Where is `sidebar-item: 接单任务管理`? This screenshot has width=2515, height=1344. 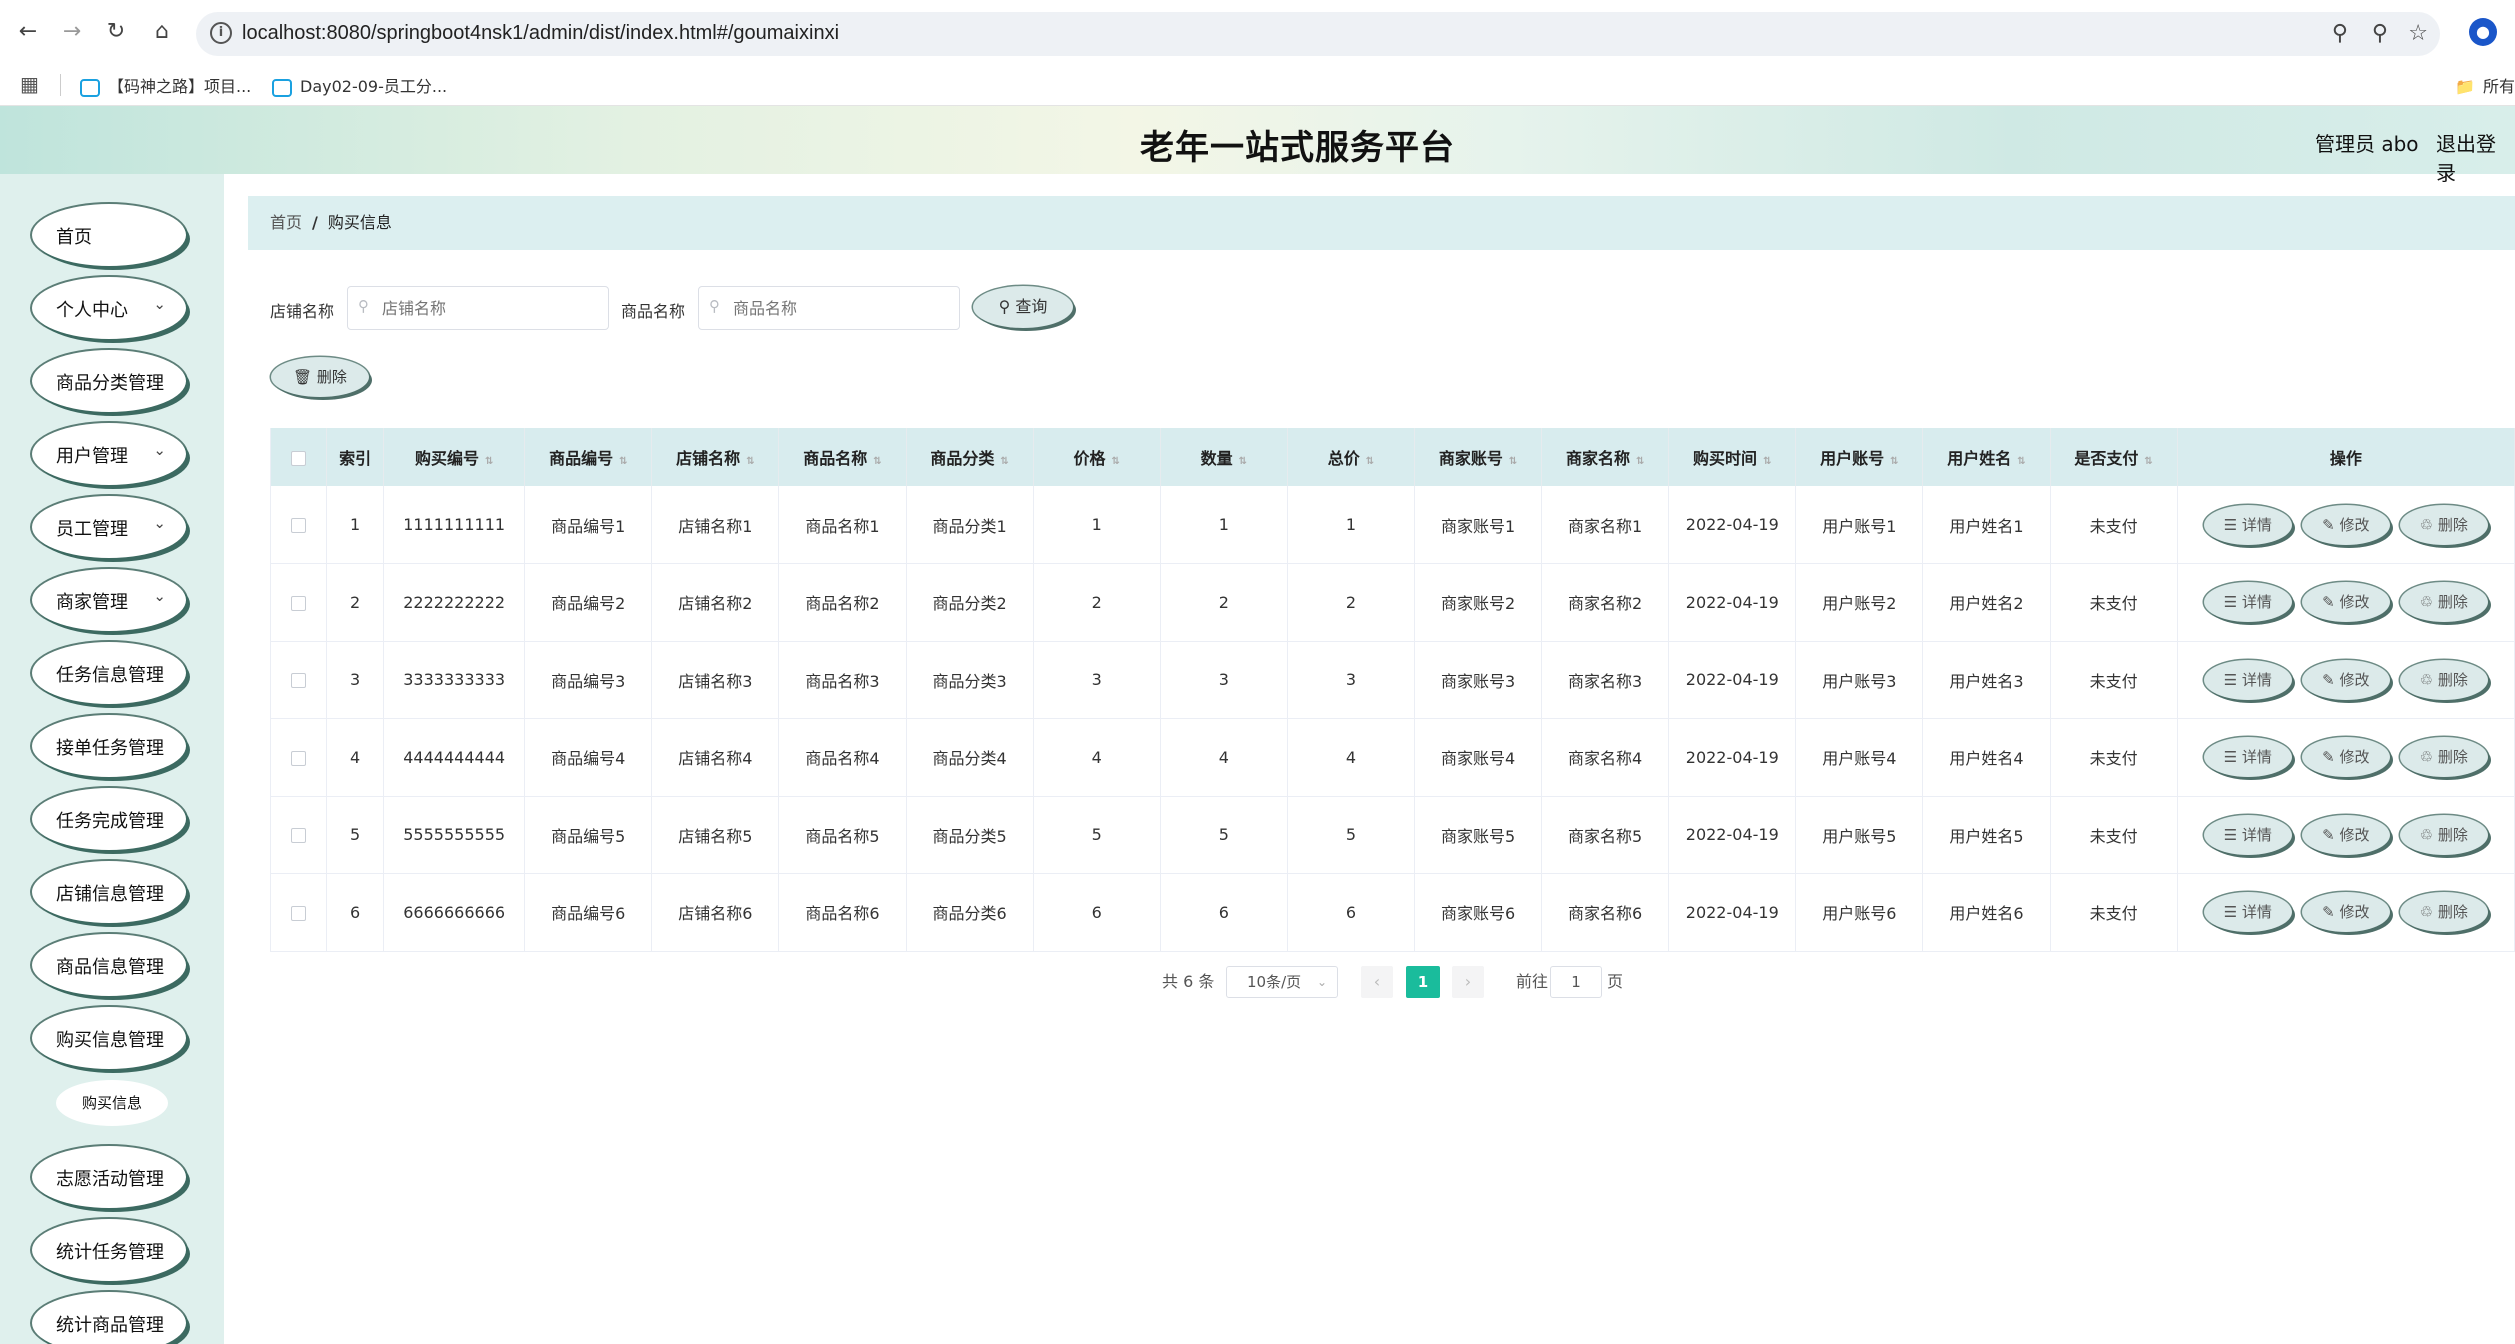 sidebar-item: 接单任务管理 is located at coordinates (109, 746).